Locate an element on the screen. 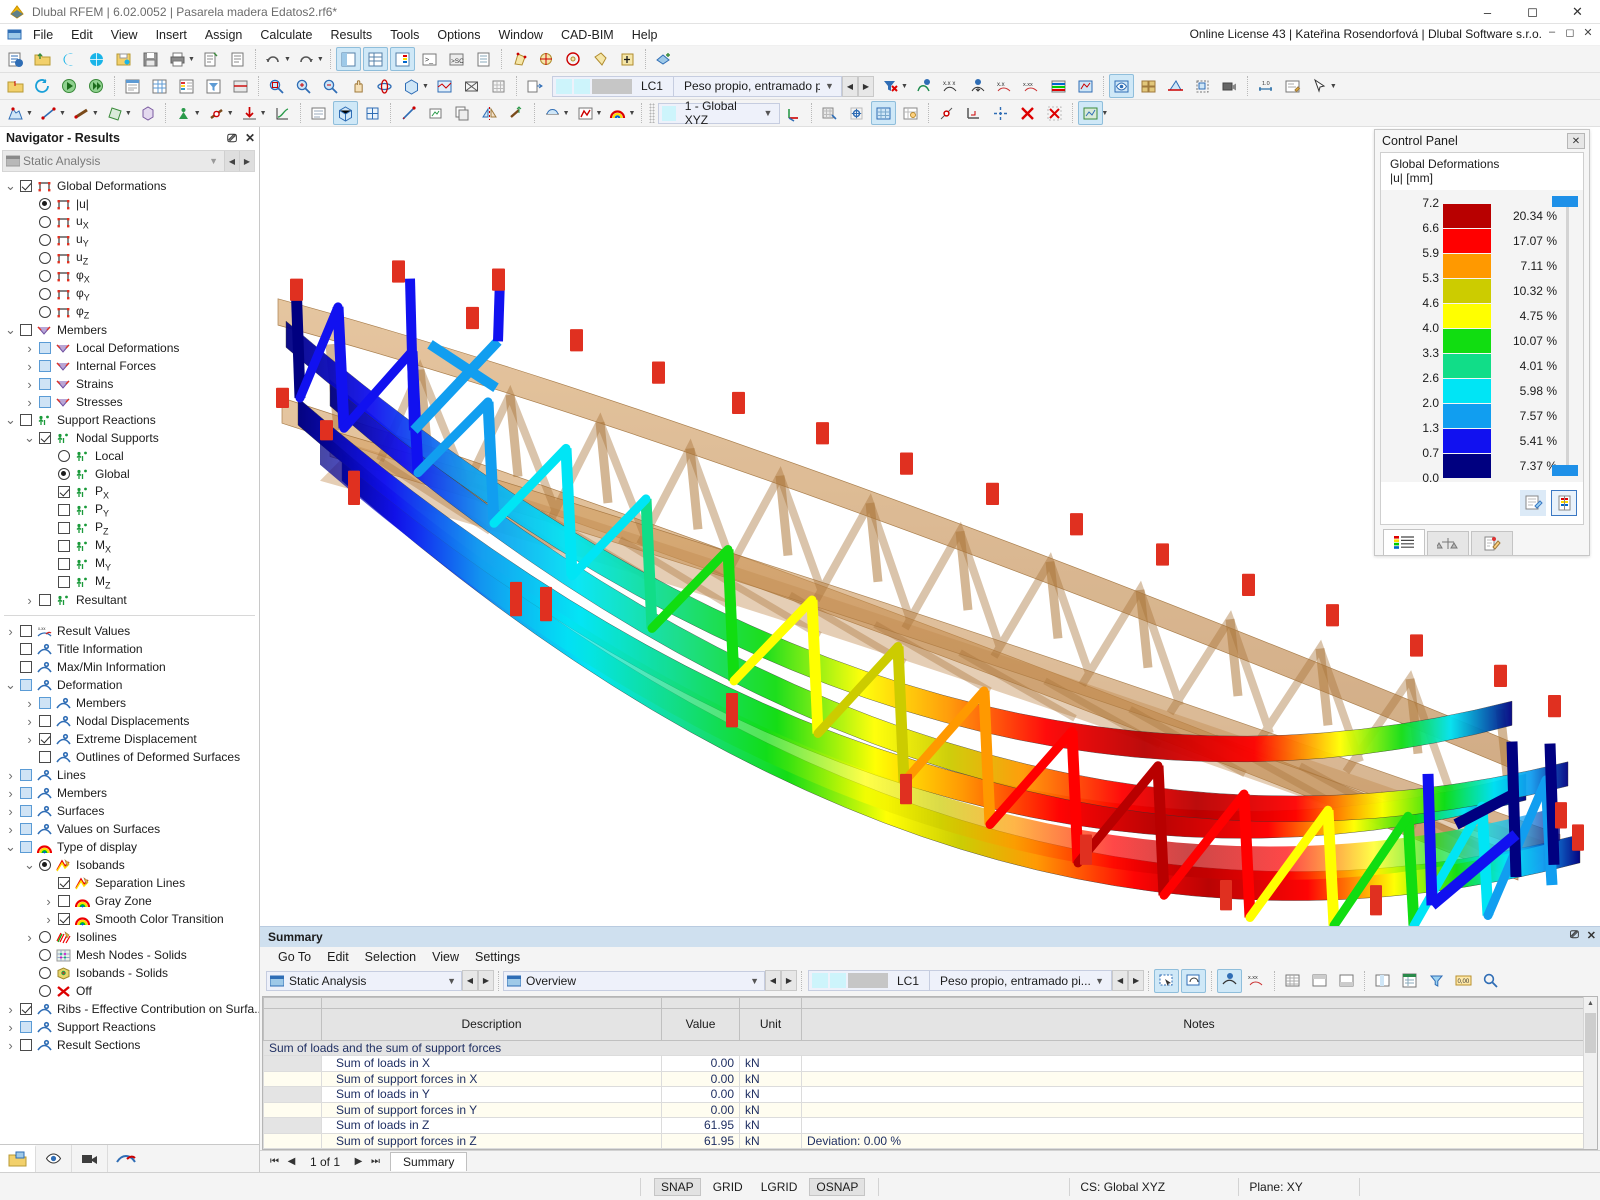 This screenshot has height=1200, width=1600. summary-view-next: ▶ is located at coordinates (789, 980).